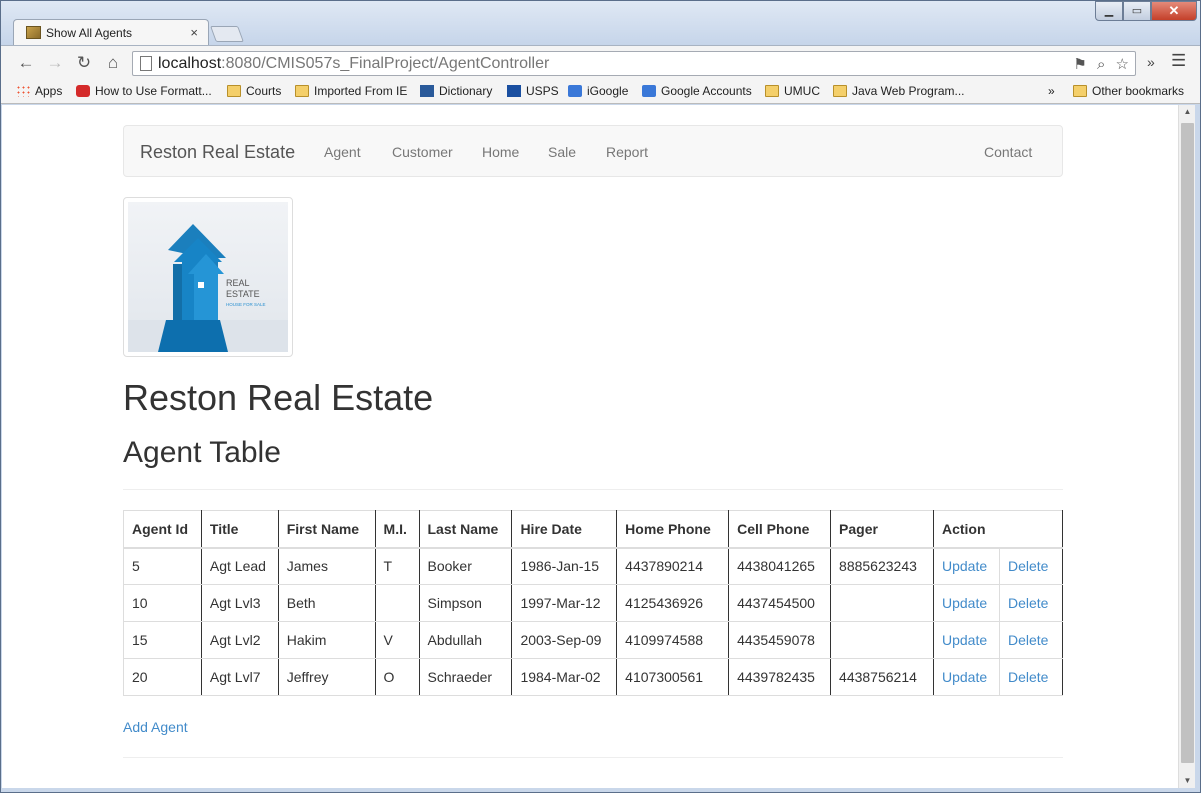 The width and height of the screenshot is (1201, 793). I want to click on menu-icon: ☰, so click(1178, 61).